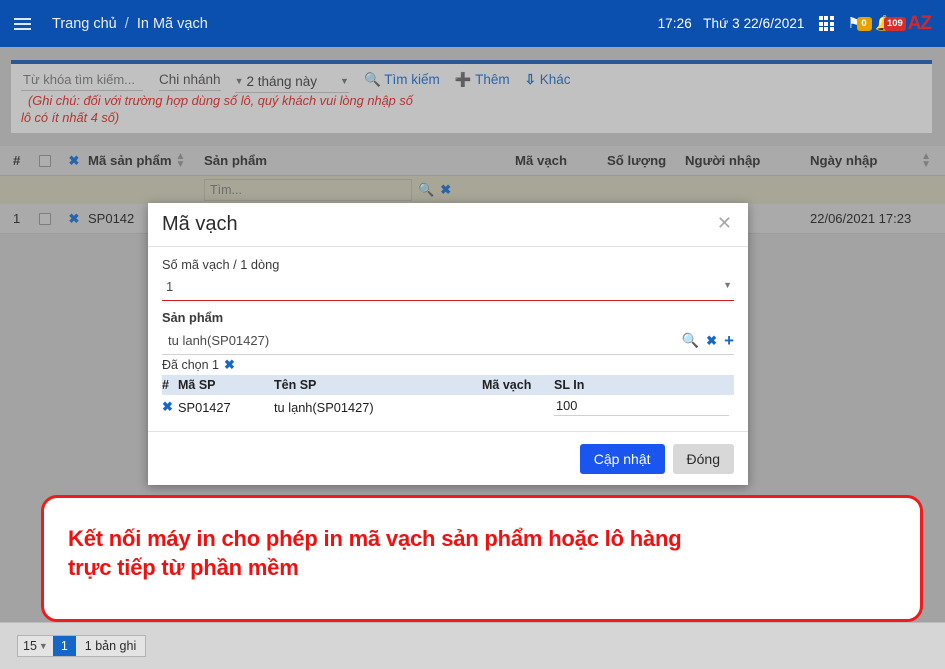  I want to click on print-quantity-input, so click(641, 407).